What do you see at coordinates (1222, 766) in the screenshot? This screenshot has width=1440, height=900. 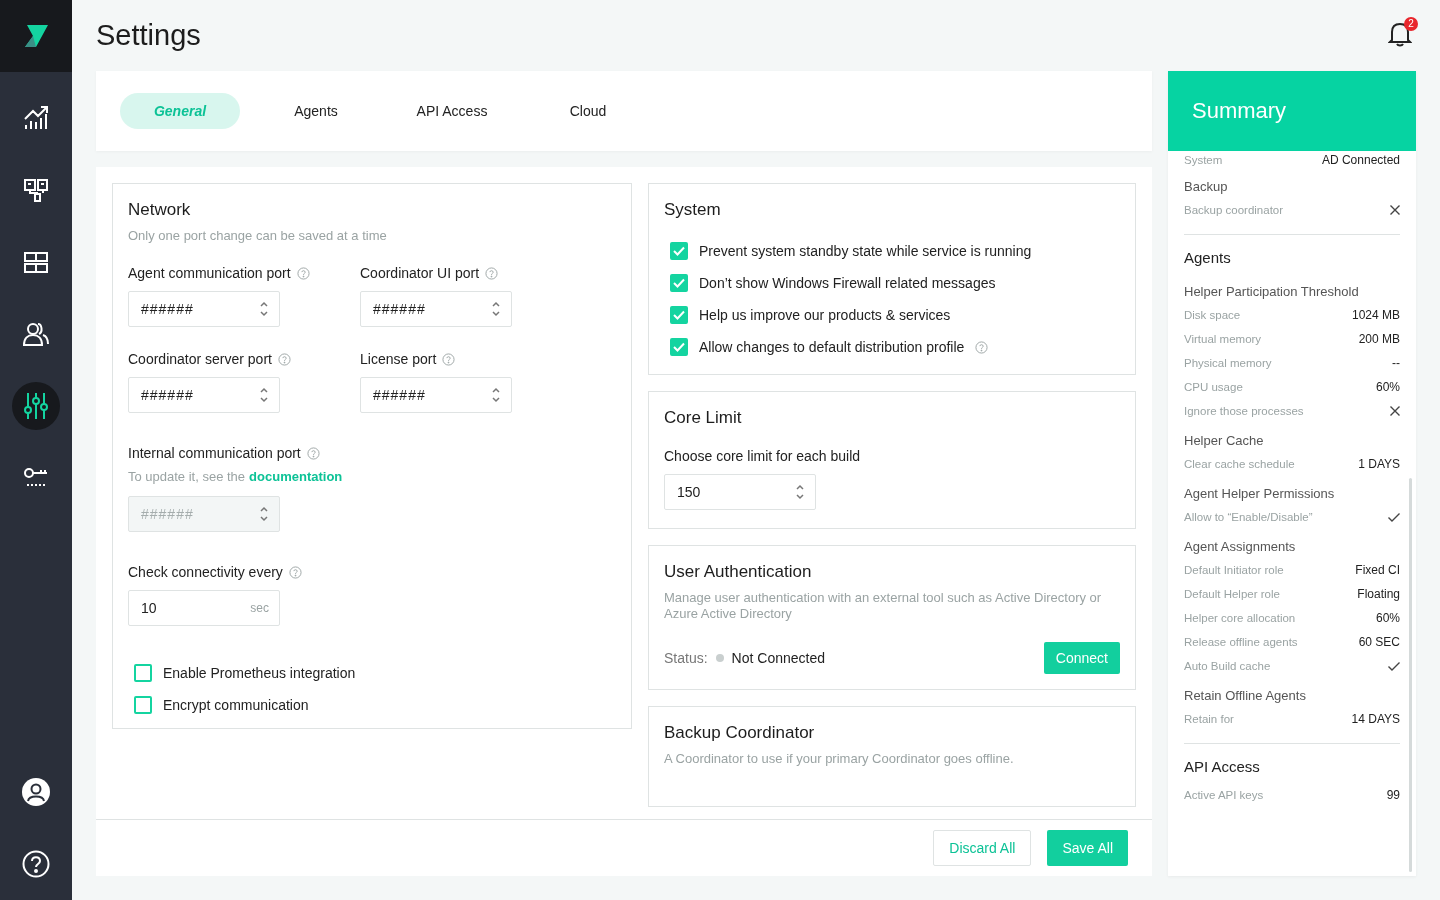 I see `summary-heading: API Access` at bounding box center [1222, 766].